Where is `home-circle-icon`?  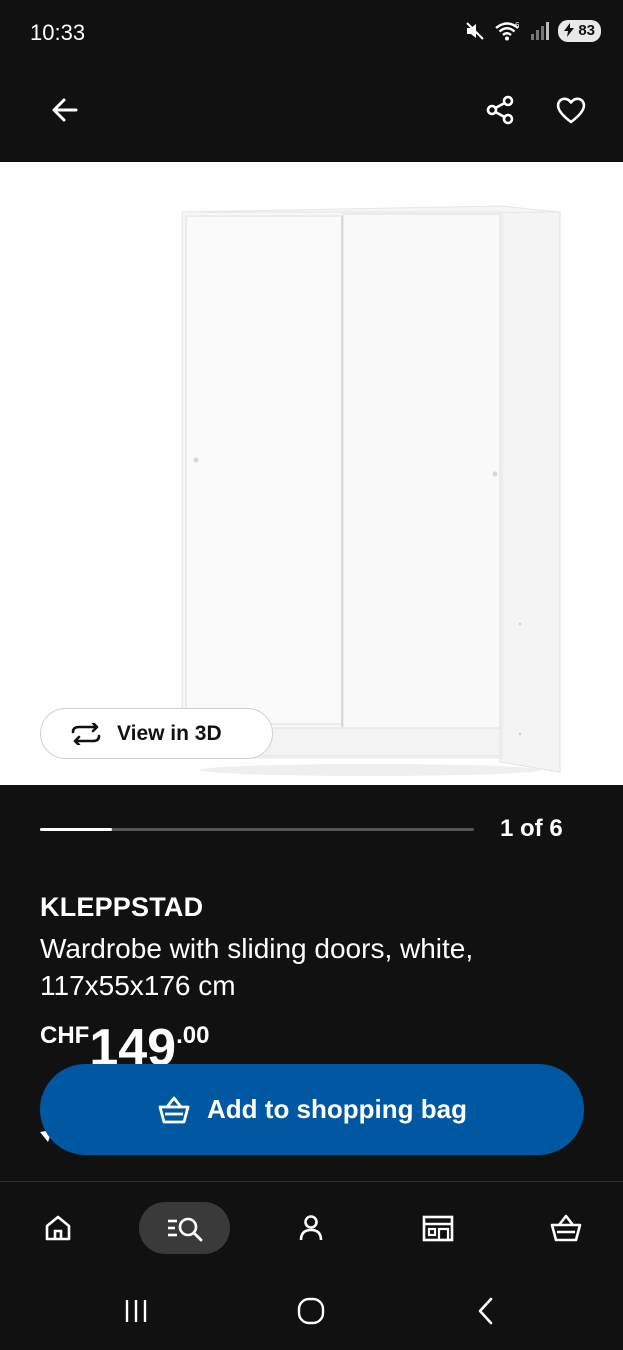
home-circle-icon is located at coordinates (311, 1311).